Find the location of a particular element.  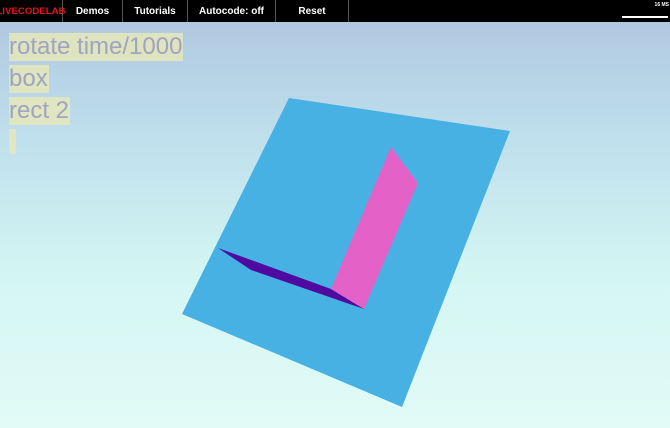

fps-stats-widget: 16 MS is located at coordinates (645, 11).